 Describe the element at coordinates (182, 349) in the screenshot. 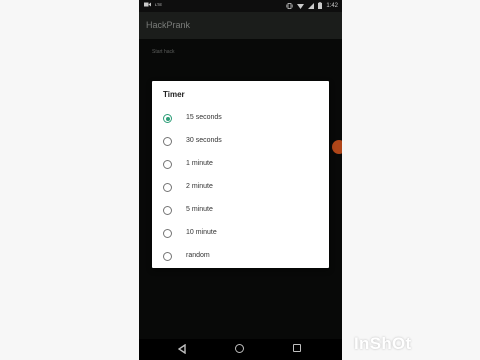

I see `back-icon` at that location.